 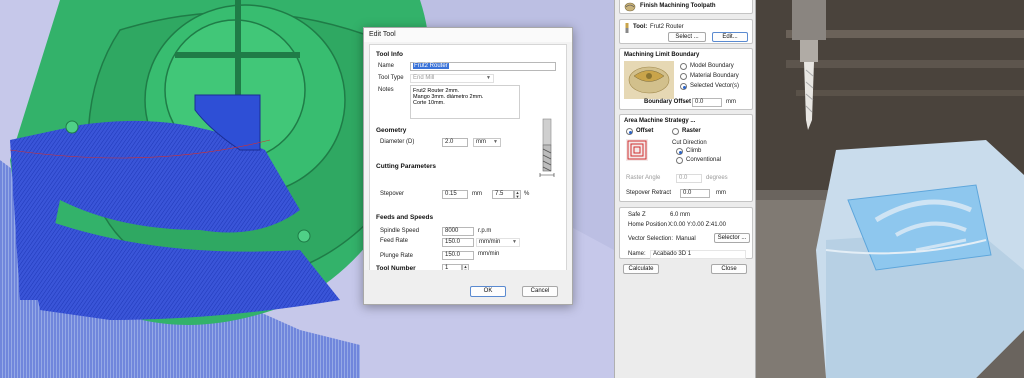 I want to click on conventional-label: Conventional, so click(x=704, y=160).